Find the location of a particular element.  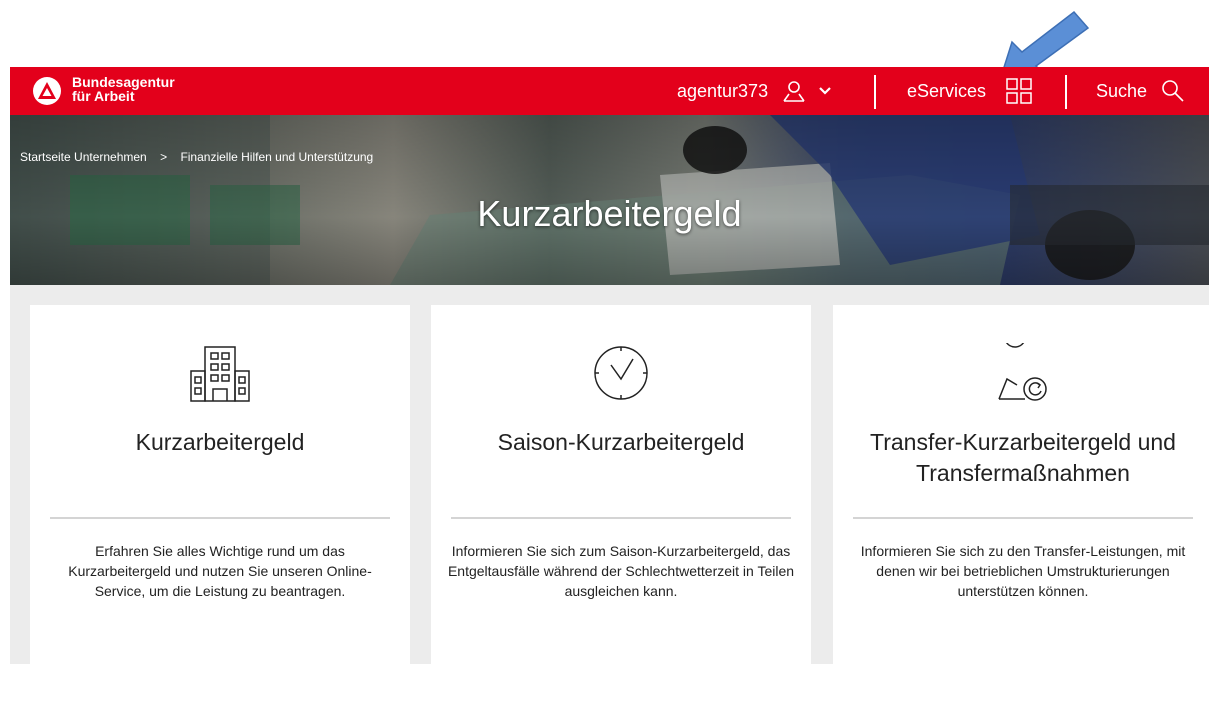

breadcrumb-item-finanzielle-hilfen: Finanzielle Hilfen und Unterstützung is located at coordinates (276, 157).